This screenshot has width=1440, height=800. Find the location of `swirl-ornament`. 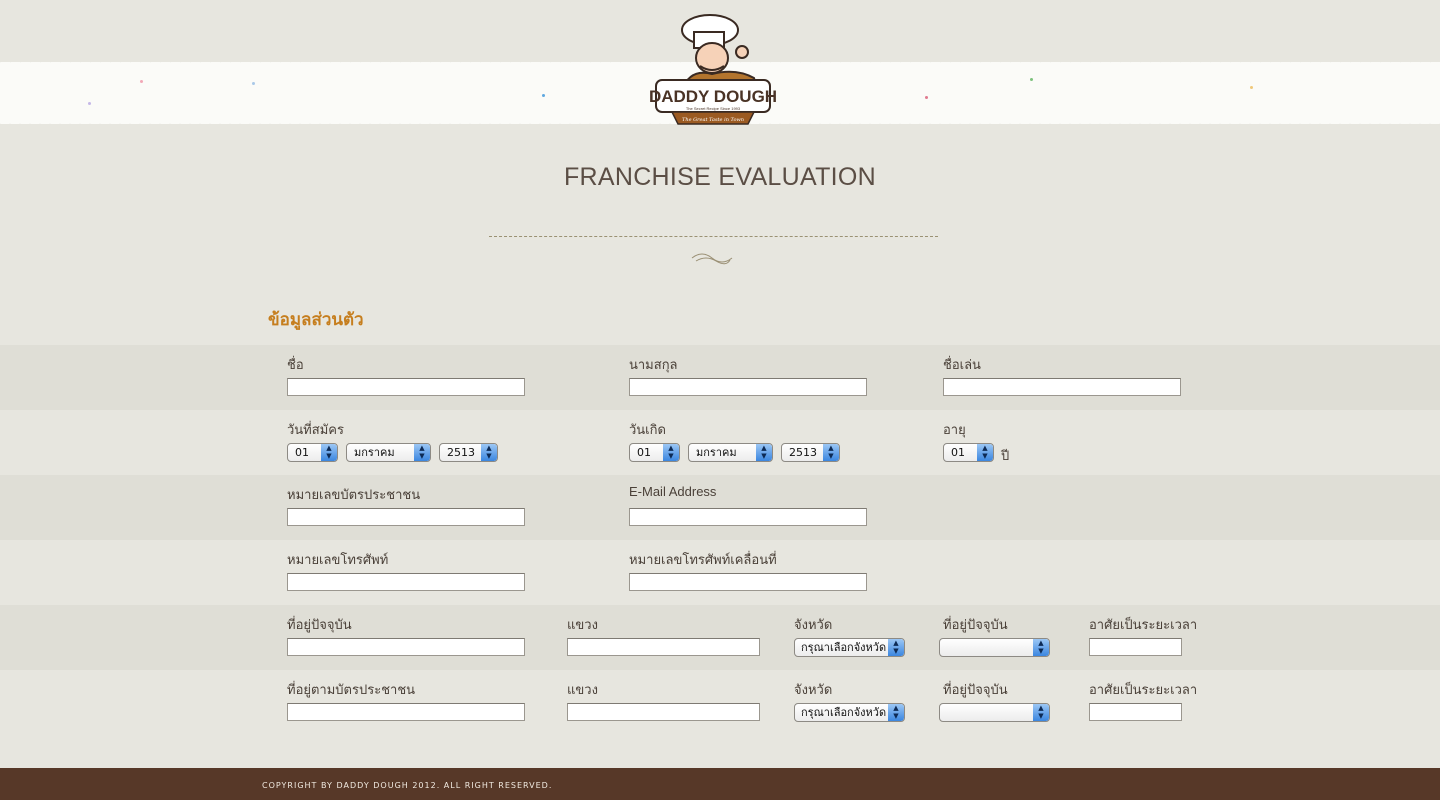

swirl-ornament is located at coordinates (712, 259).